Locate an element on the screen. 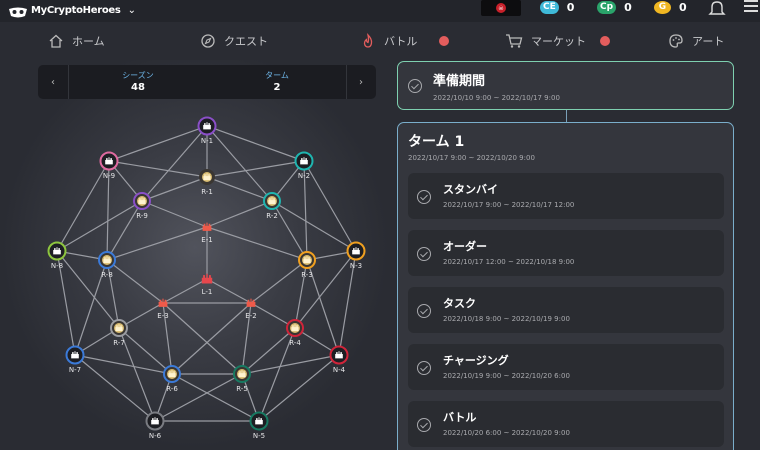 The width and height of the screenshot is (760, 450). map-node-r-4: R-4 is located at coordinates (295, 333).